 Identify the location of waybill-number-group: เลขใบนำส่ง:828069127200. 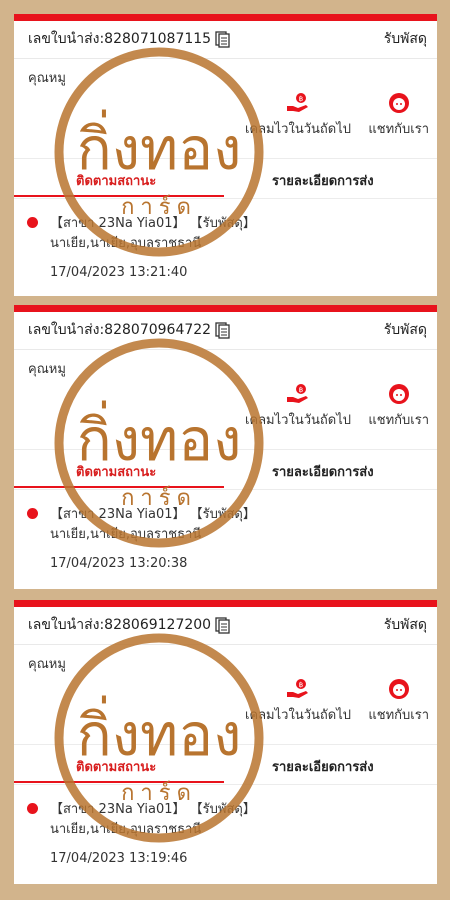
(129, 625).